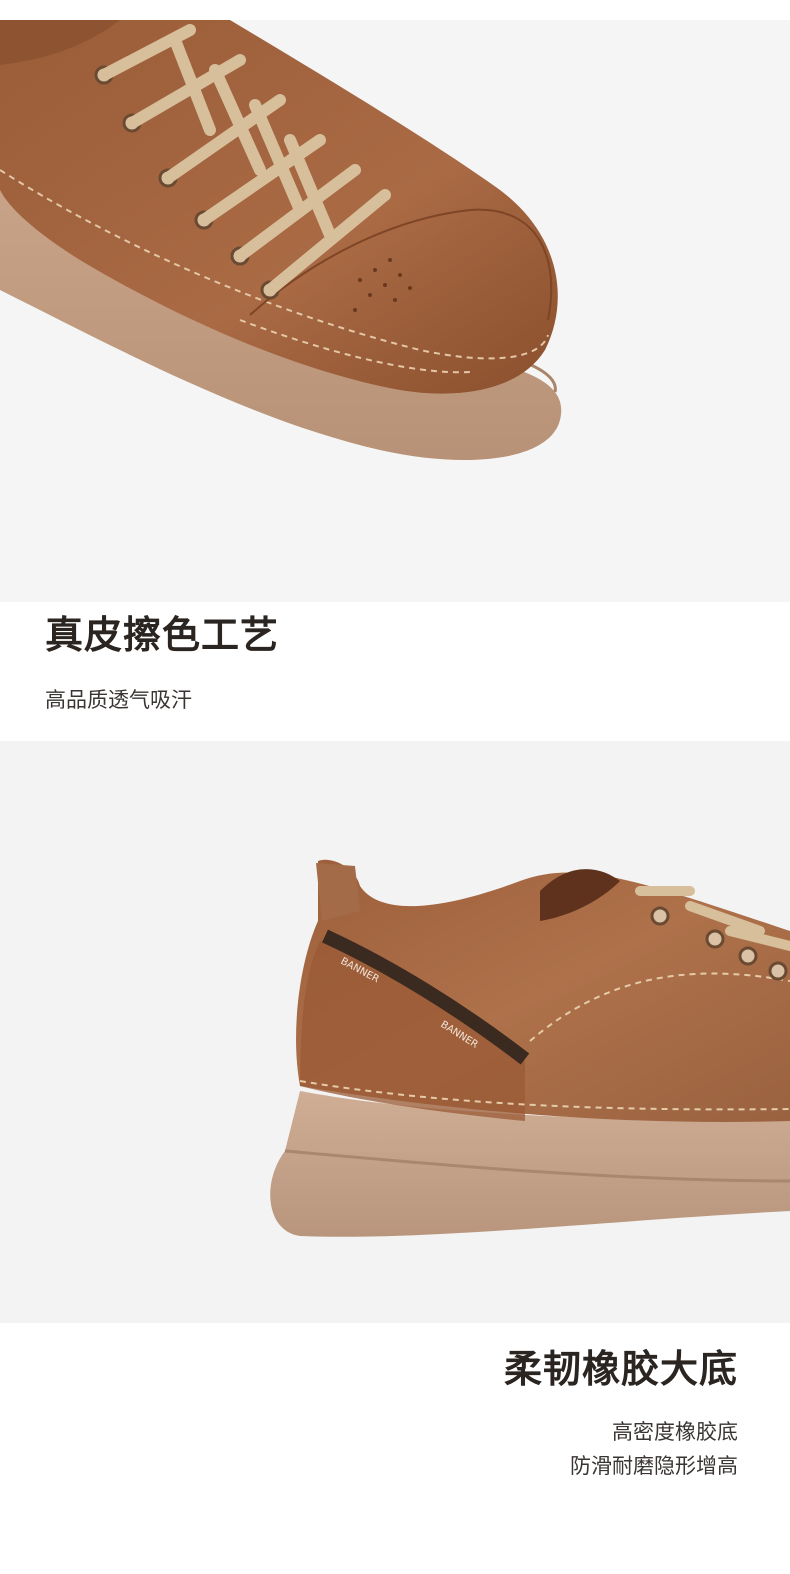 This screenshot has height=1574, width=790. I want to click on section-title-sole: 柔韧橡胶大底, so click(620, 1369).